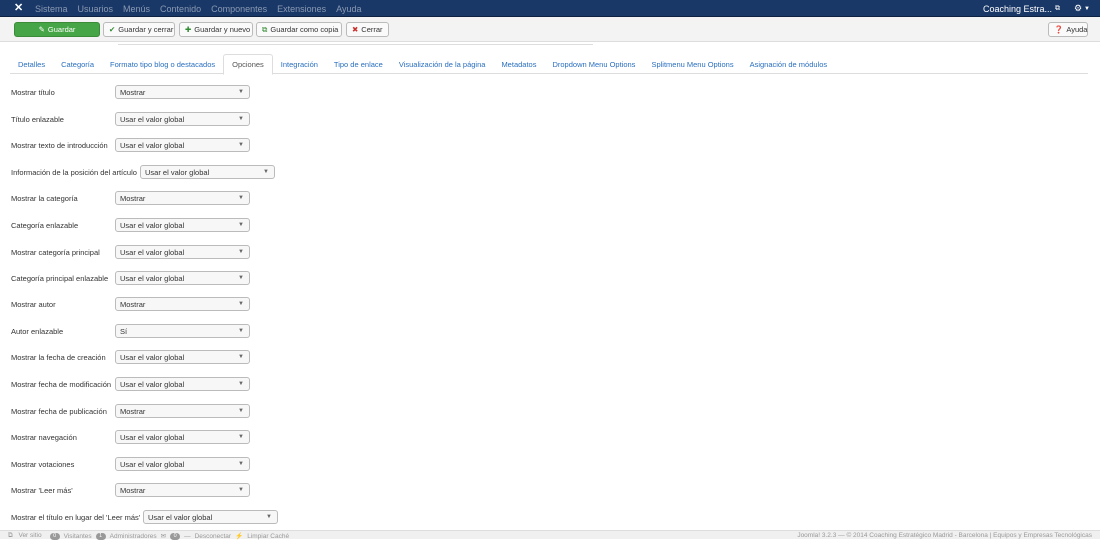 The height and width of the screenshot is (540, 1100). Describe the element at coordinates (20, 8) in the screenshot. I see `joomla-logo-icon: ✕` at that location.